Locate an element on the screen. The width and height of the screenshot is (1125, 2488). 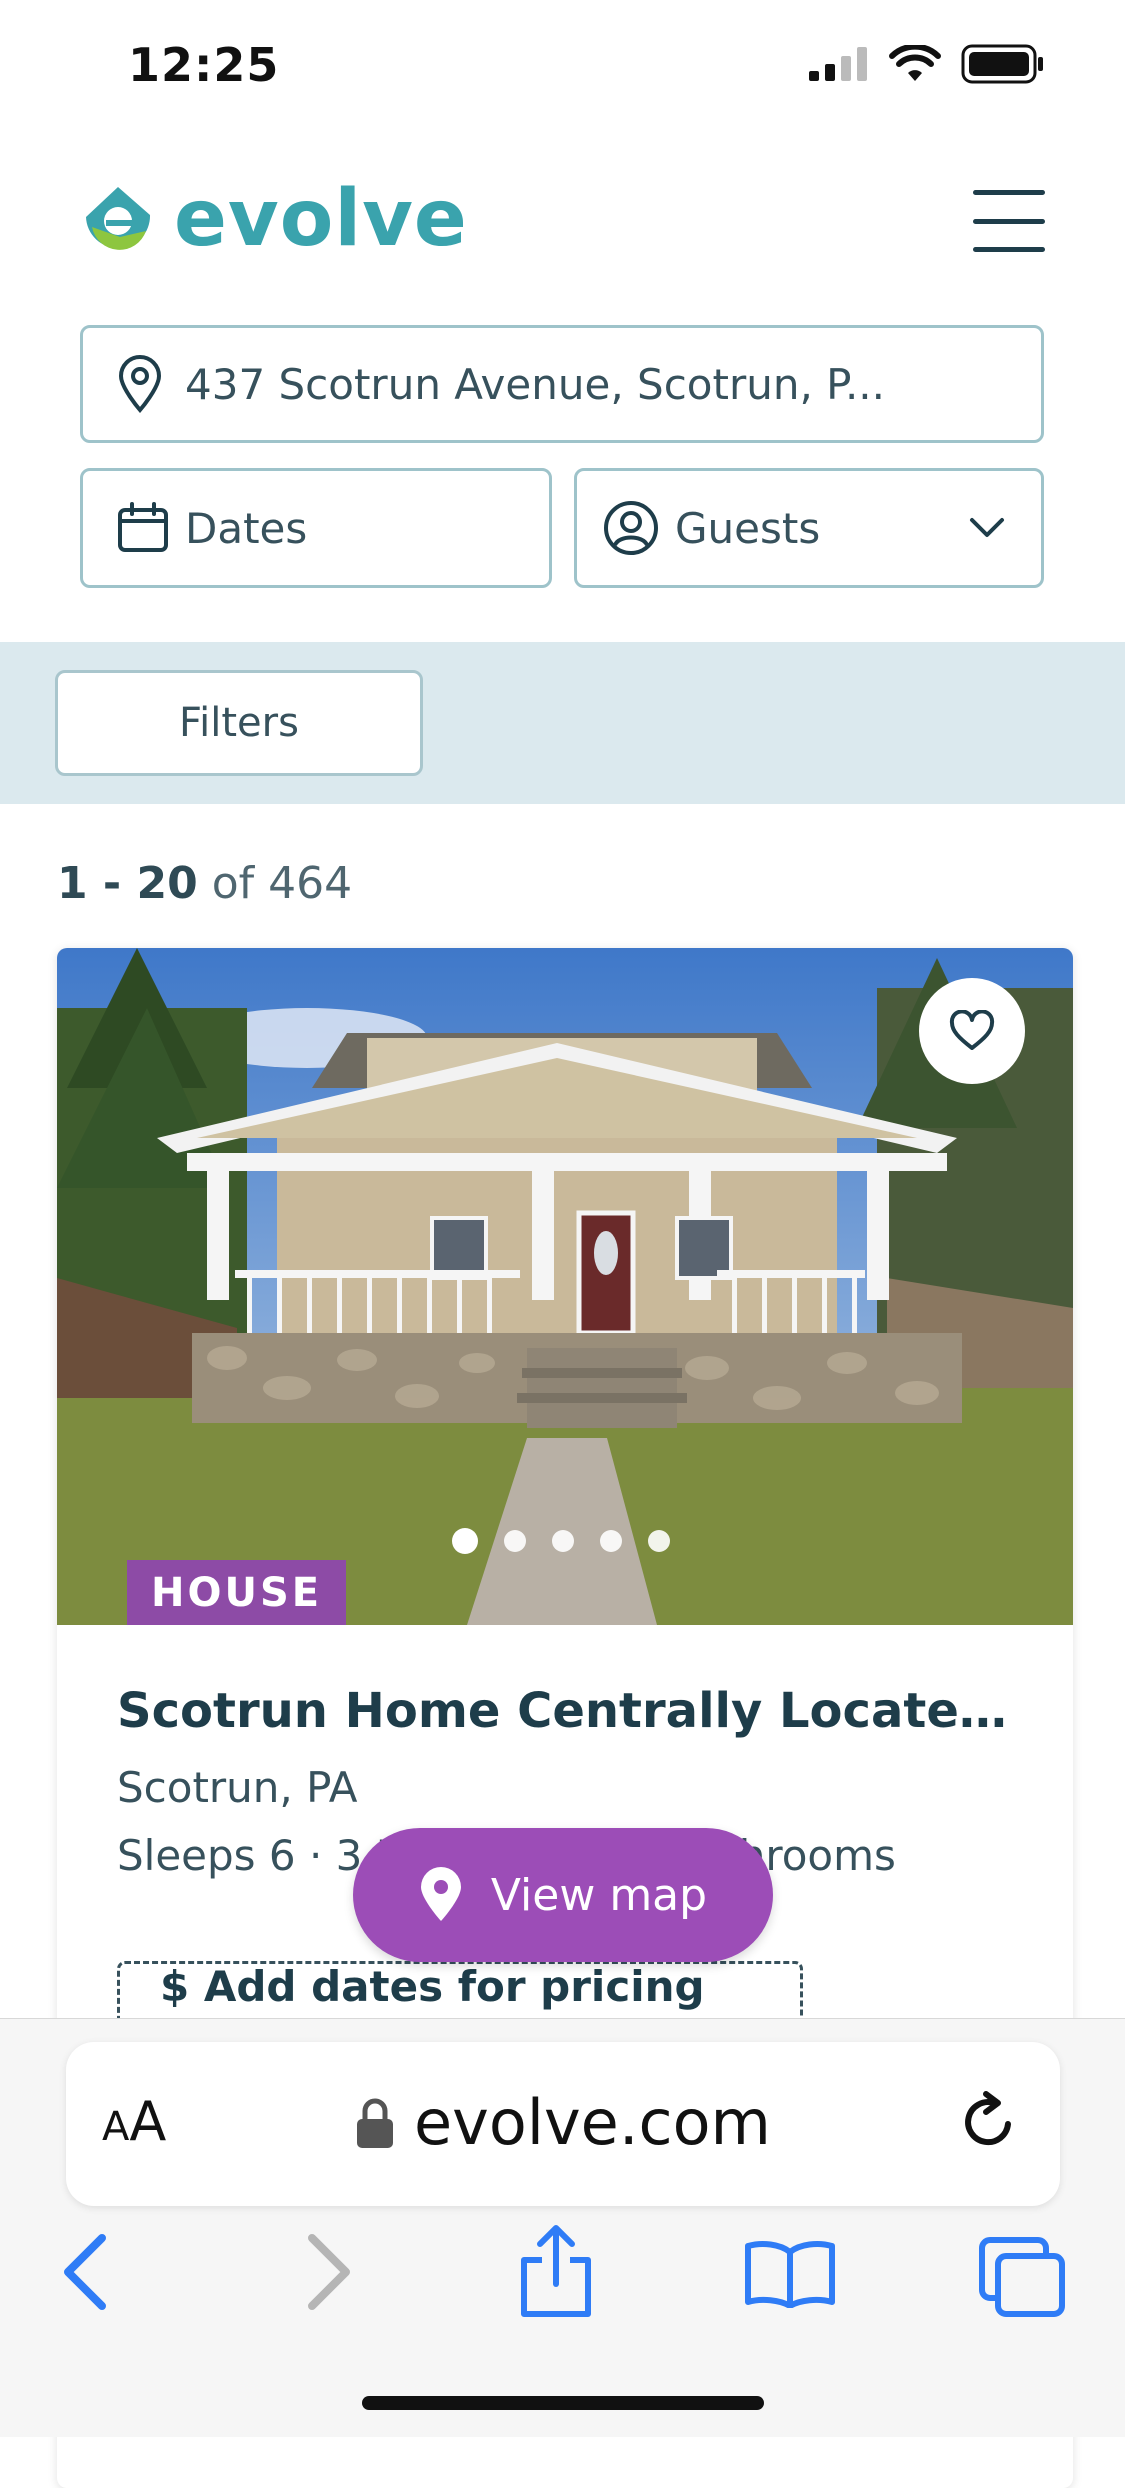
evolve-logo-icon is located at coordinates (118, 218).